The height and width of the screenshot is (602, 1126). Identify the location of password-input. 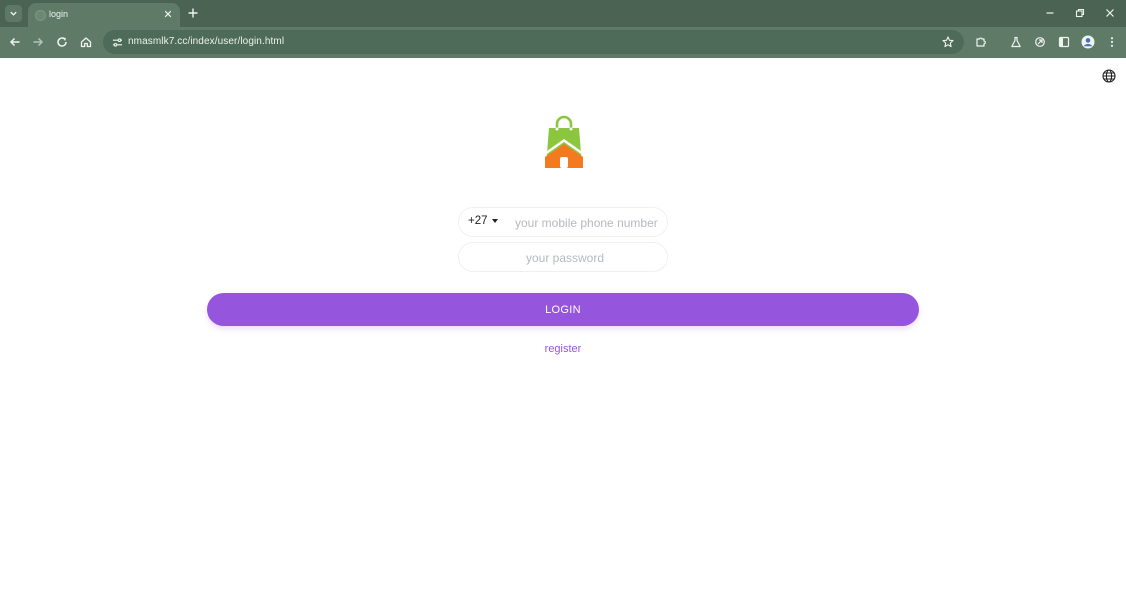
(565, 258).